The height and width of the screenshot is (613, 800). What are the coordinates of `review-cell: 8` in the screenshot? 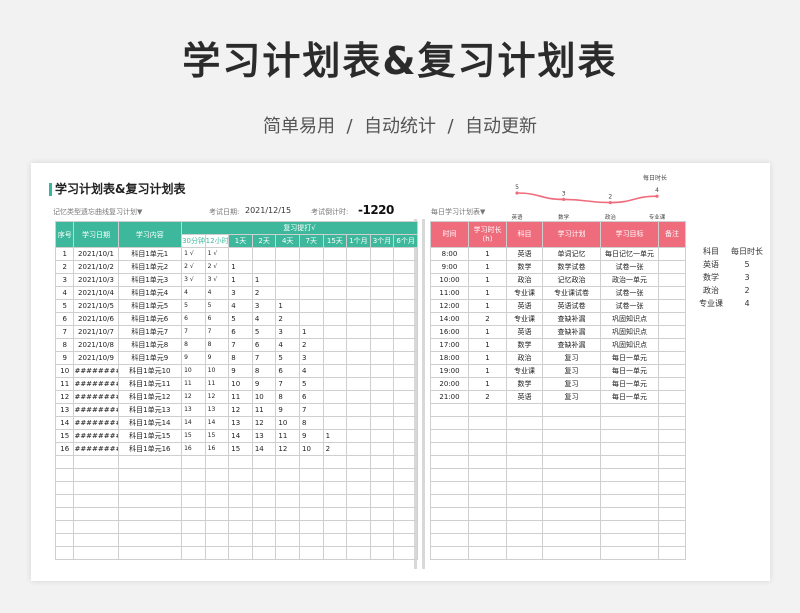 It's located at (193, 345).